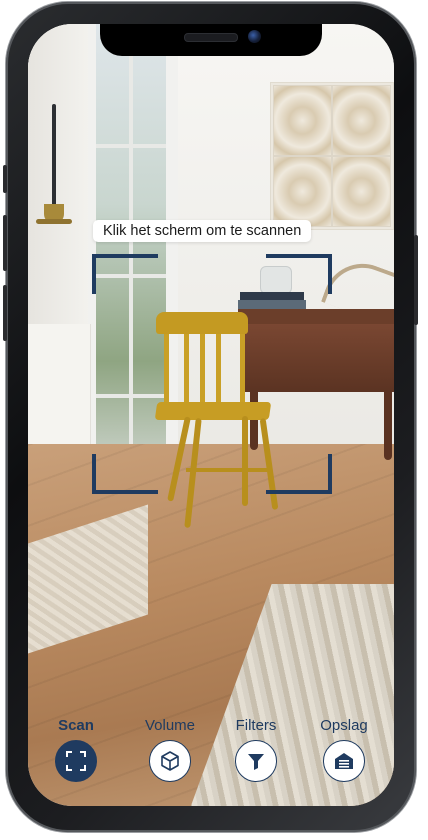 The image size is (428, 840). I want to click on scan-frame-corner-bottom-left, so click(125, 474).